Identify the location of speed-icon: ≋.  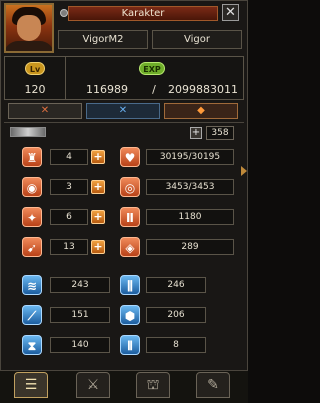
(32, 285).